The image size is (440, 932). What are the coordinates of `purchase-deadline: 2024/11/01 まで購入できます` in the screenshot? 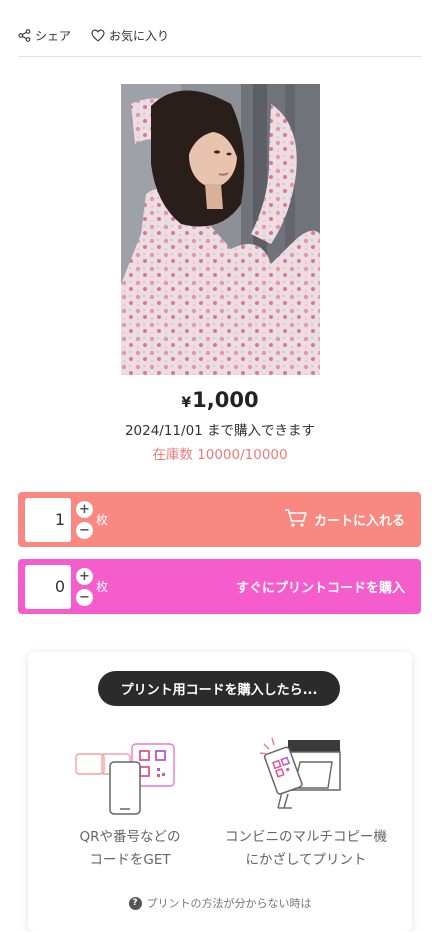 It's located at (220, 431).